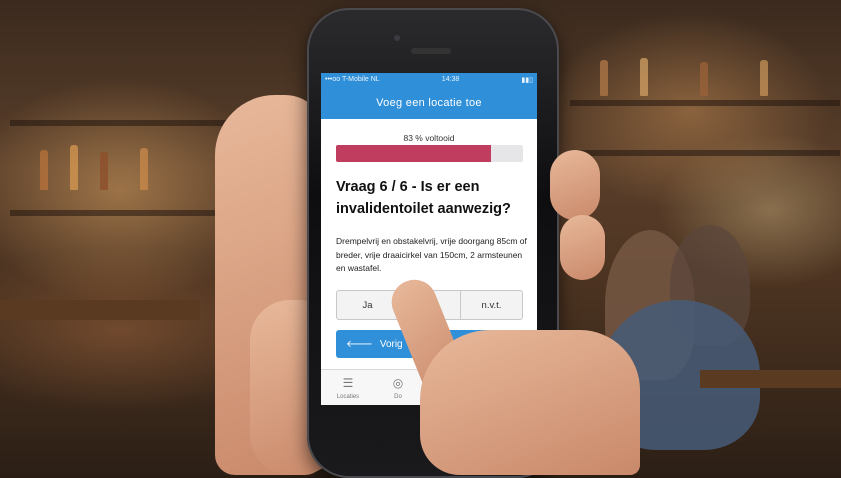  Describe the element at coordinates (348, 383) in the screenshot. I see `list-icon: ☰` at that location.